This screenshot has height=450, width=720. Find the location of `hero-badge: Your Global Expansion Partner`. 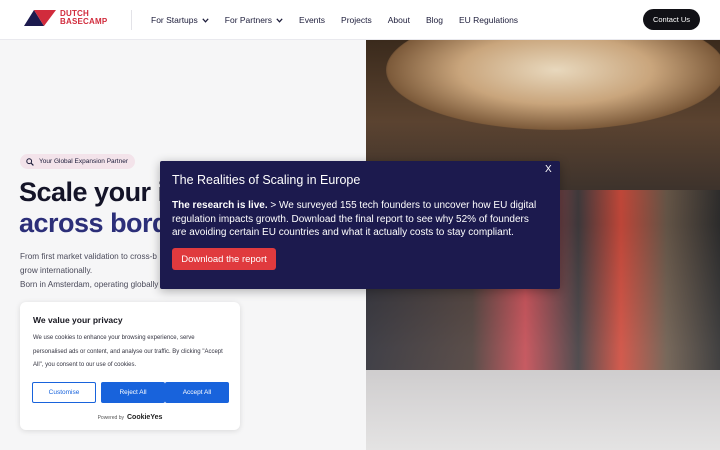

hero-badge: Your Global Expansion Partner is located at coordinates (78, 161).